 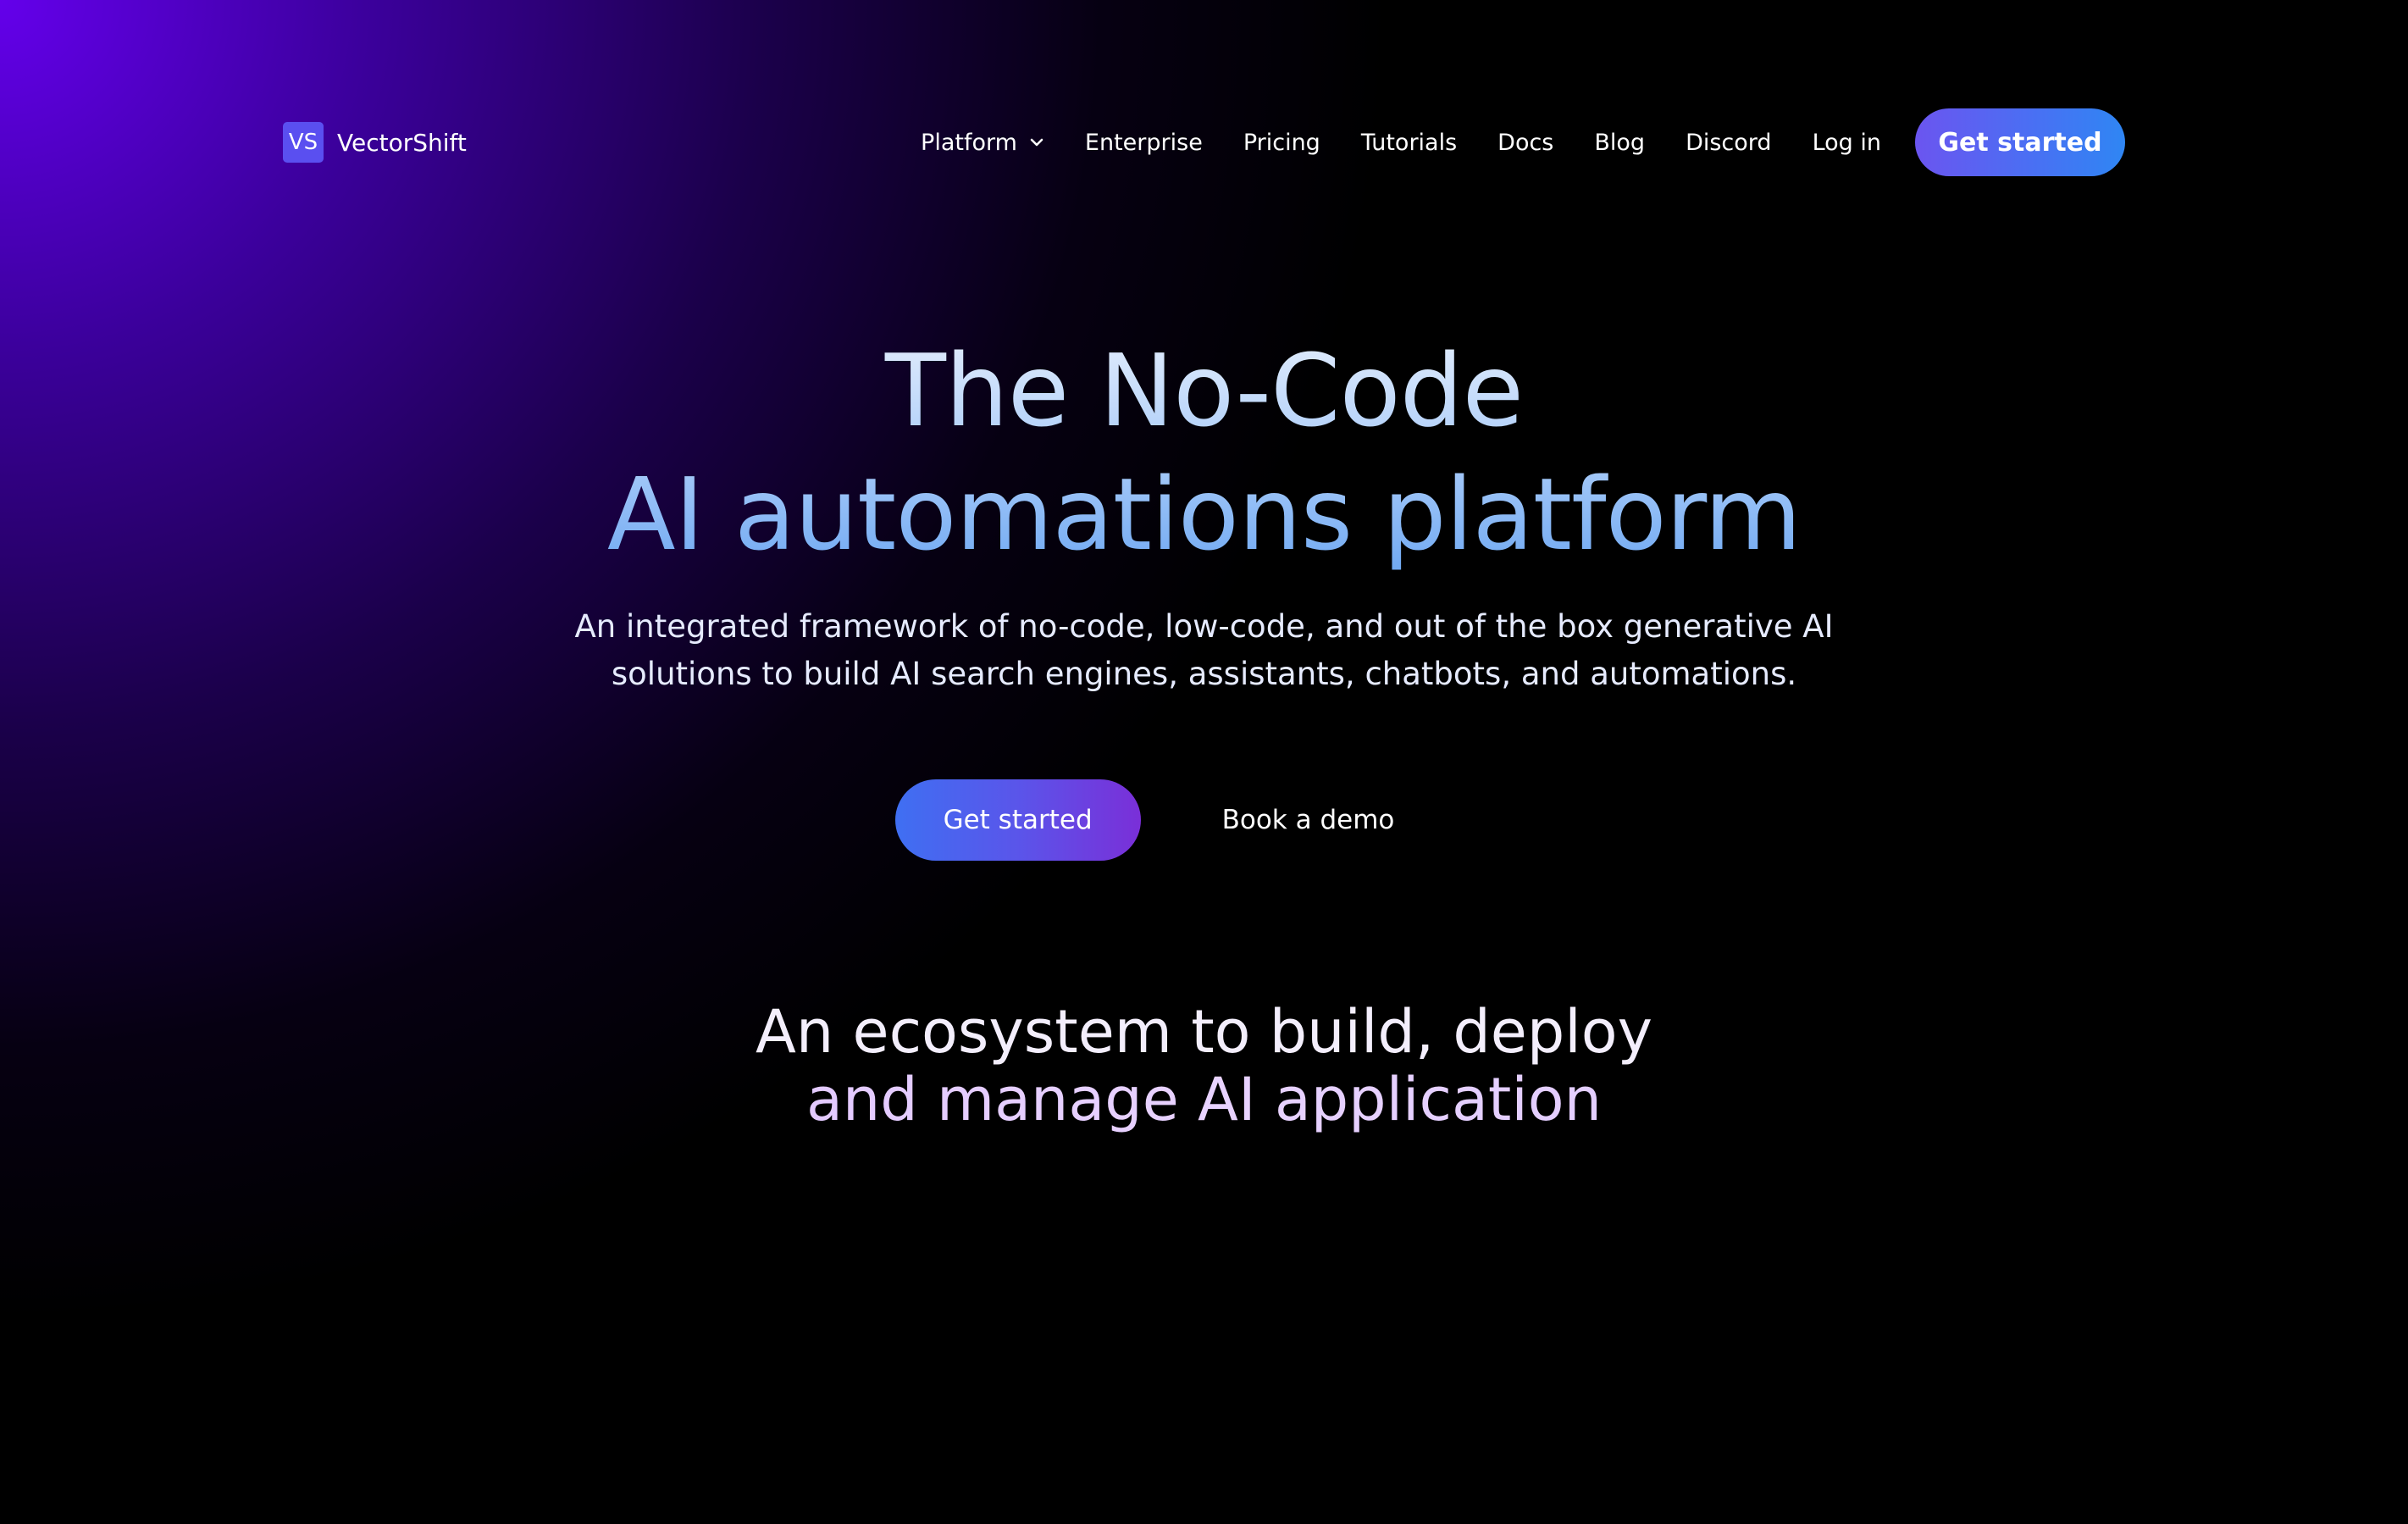 What do you see at coordinates (1204, 390) in the screenshot?
I see `hero-title-line-1: The No-Code` at bounding box center [1204, 390].